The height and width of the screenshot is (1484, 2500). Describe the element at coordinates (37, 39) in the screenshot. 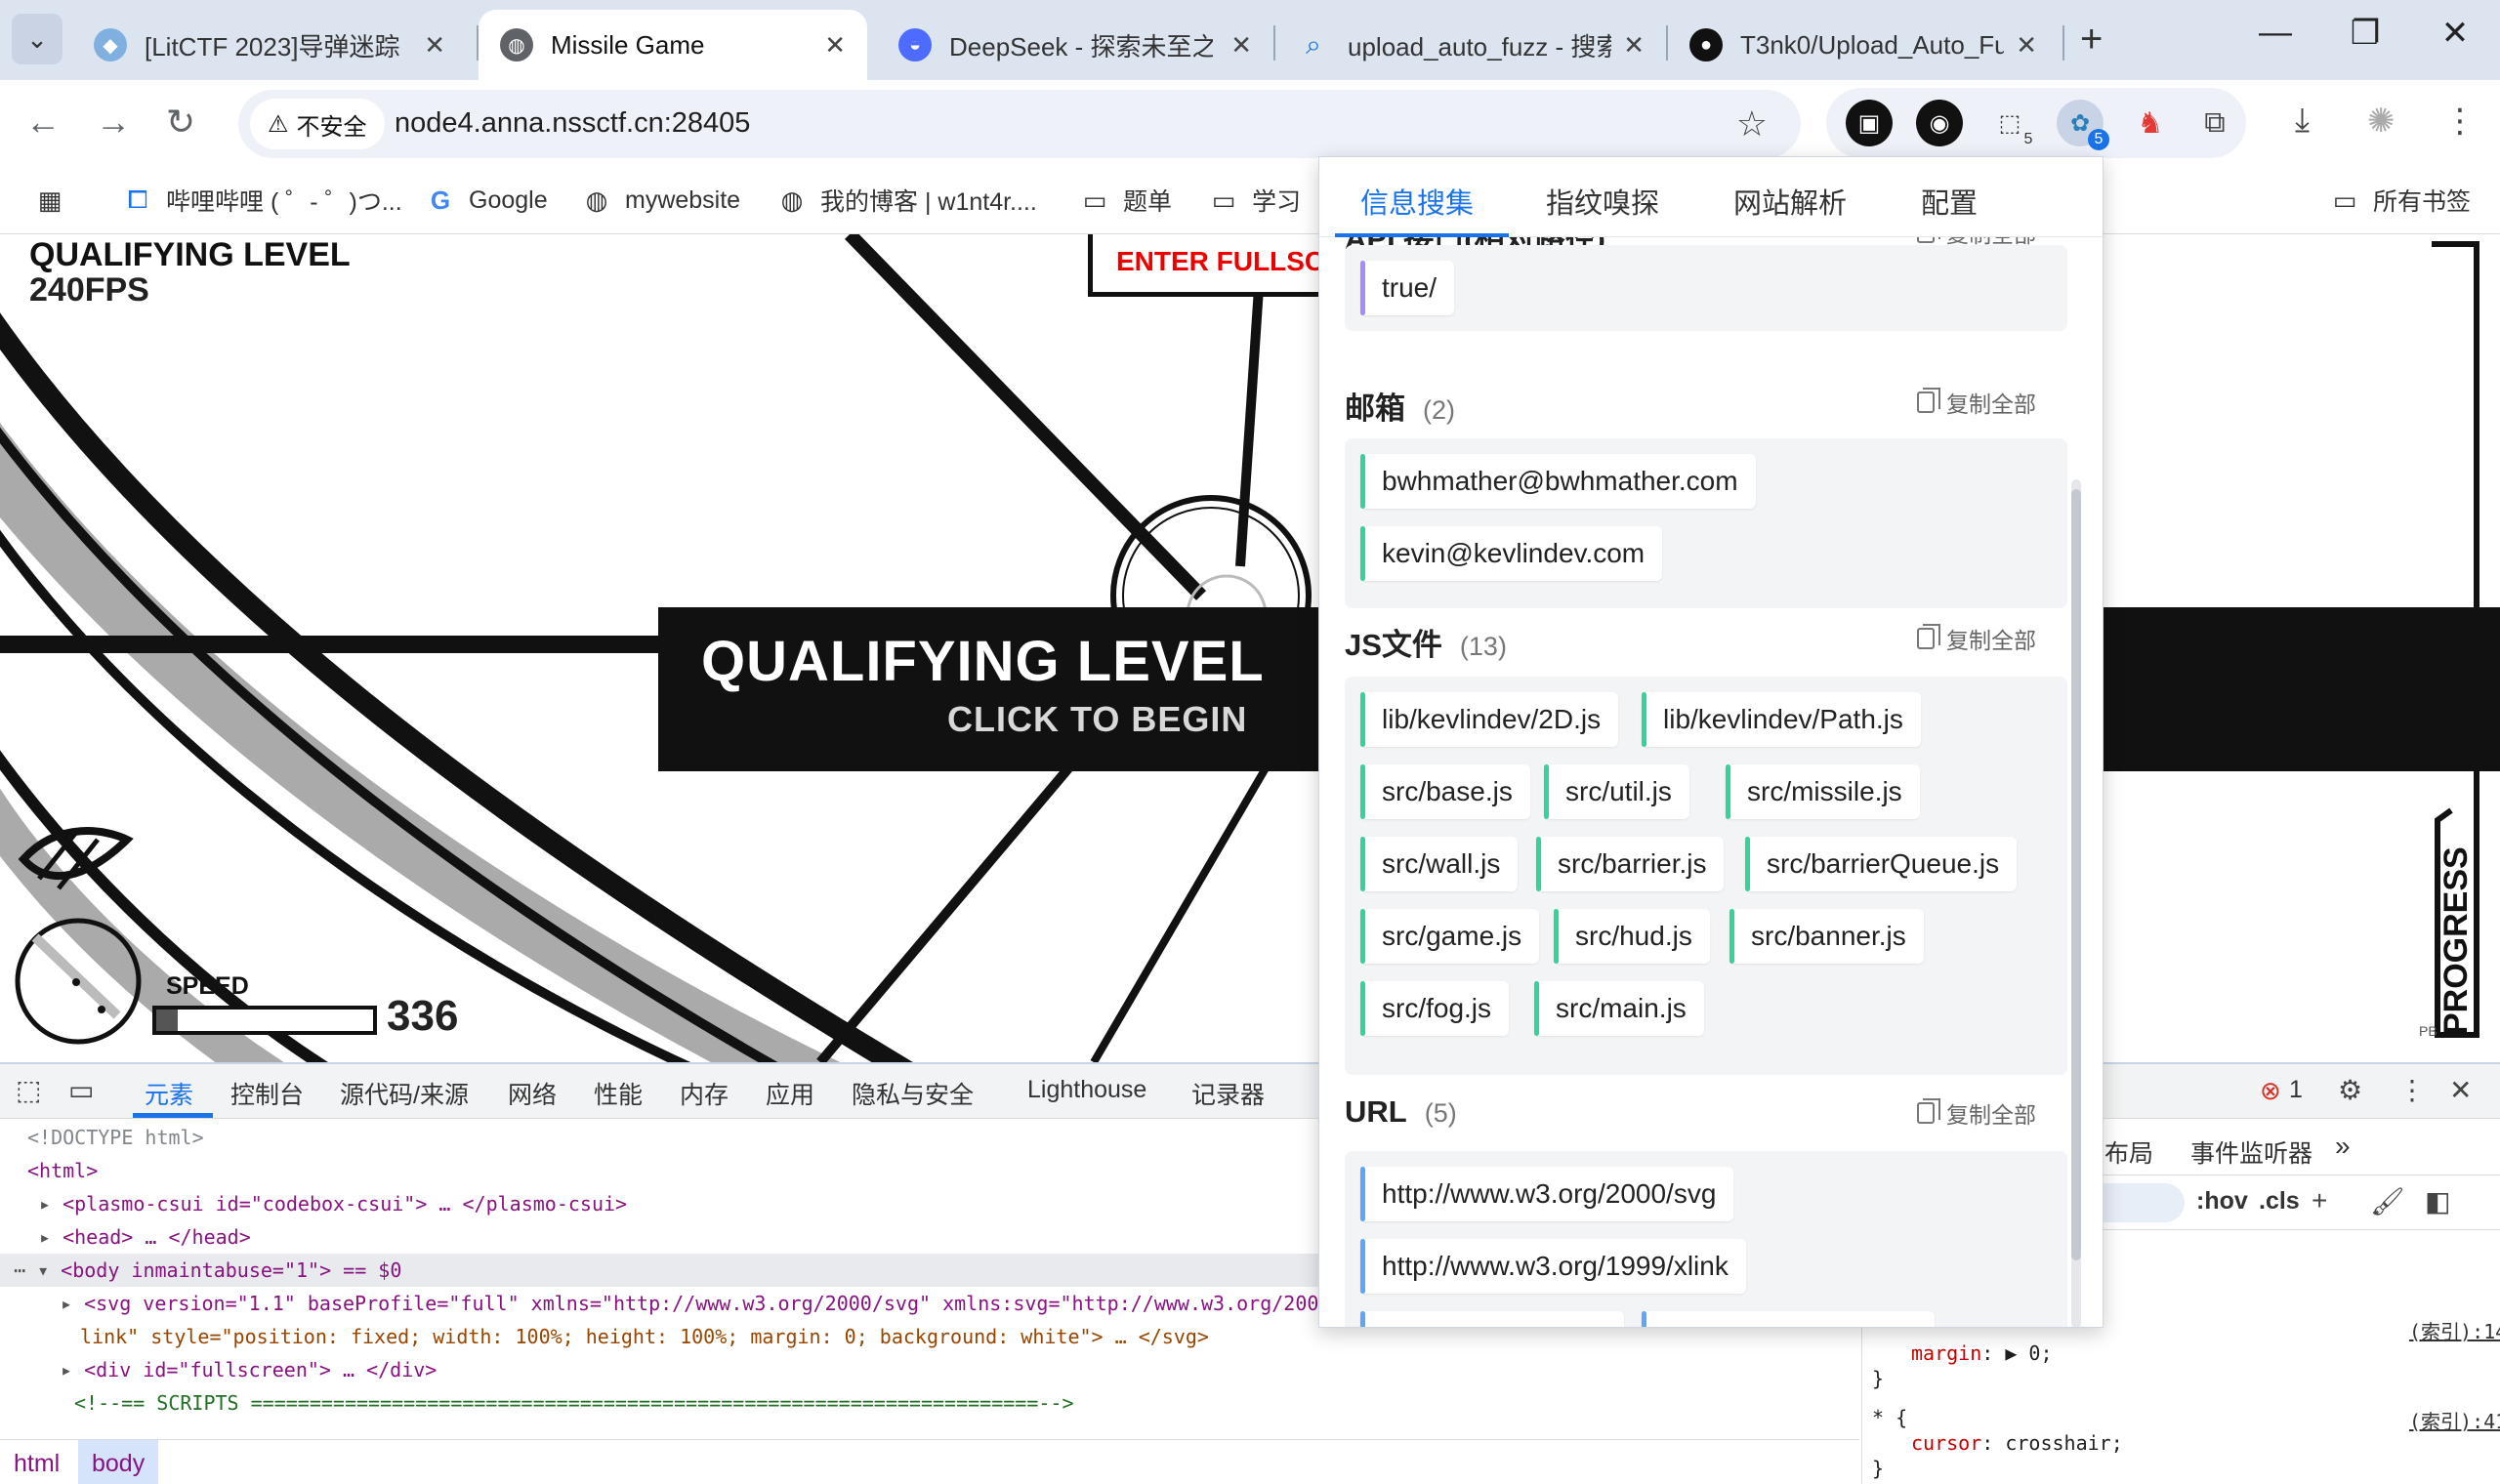

I see `tab-search-button: ⌄` at that location.